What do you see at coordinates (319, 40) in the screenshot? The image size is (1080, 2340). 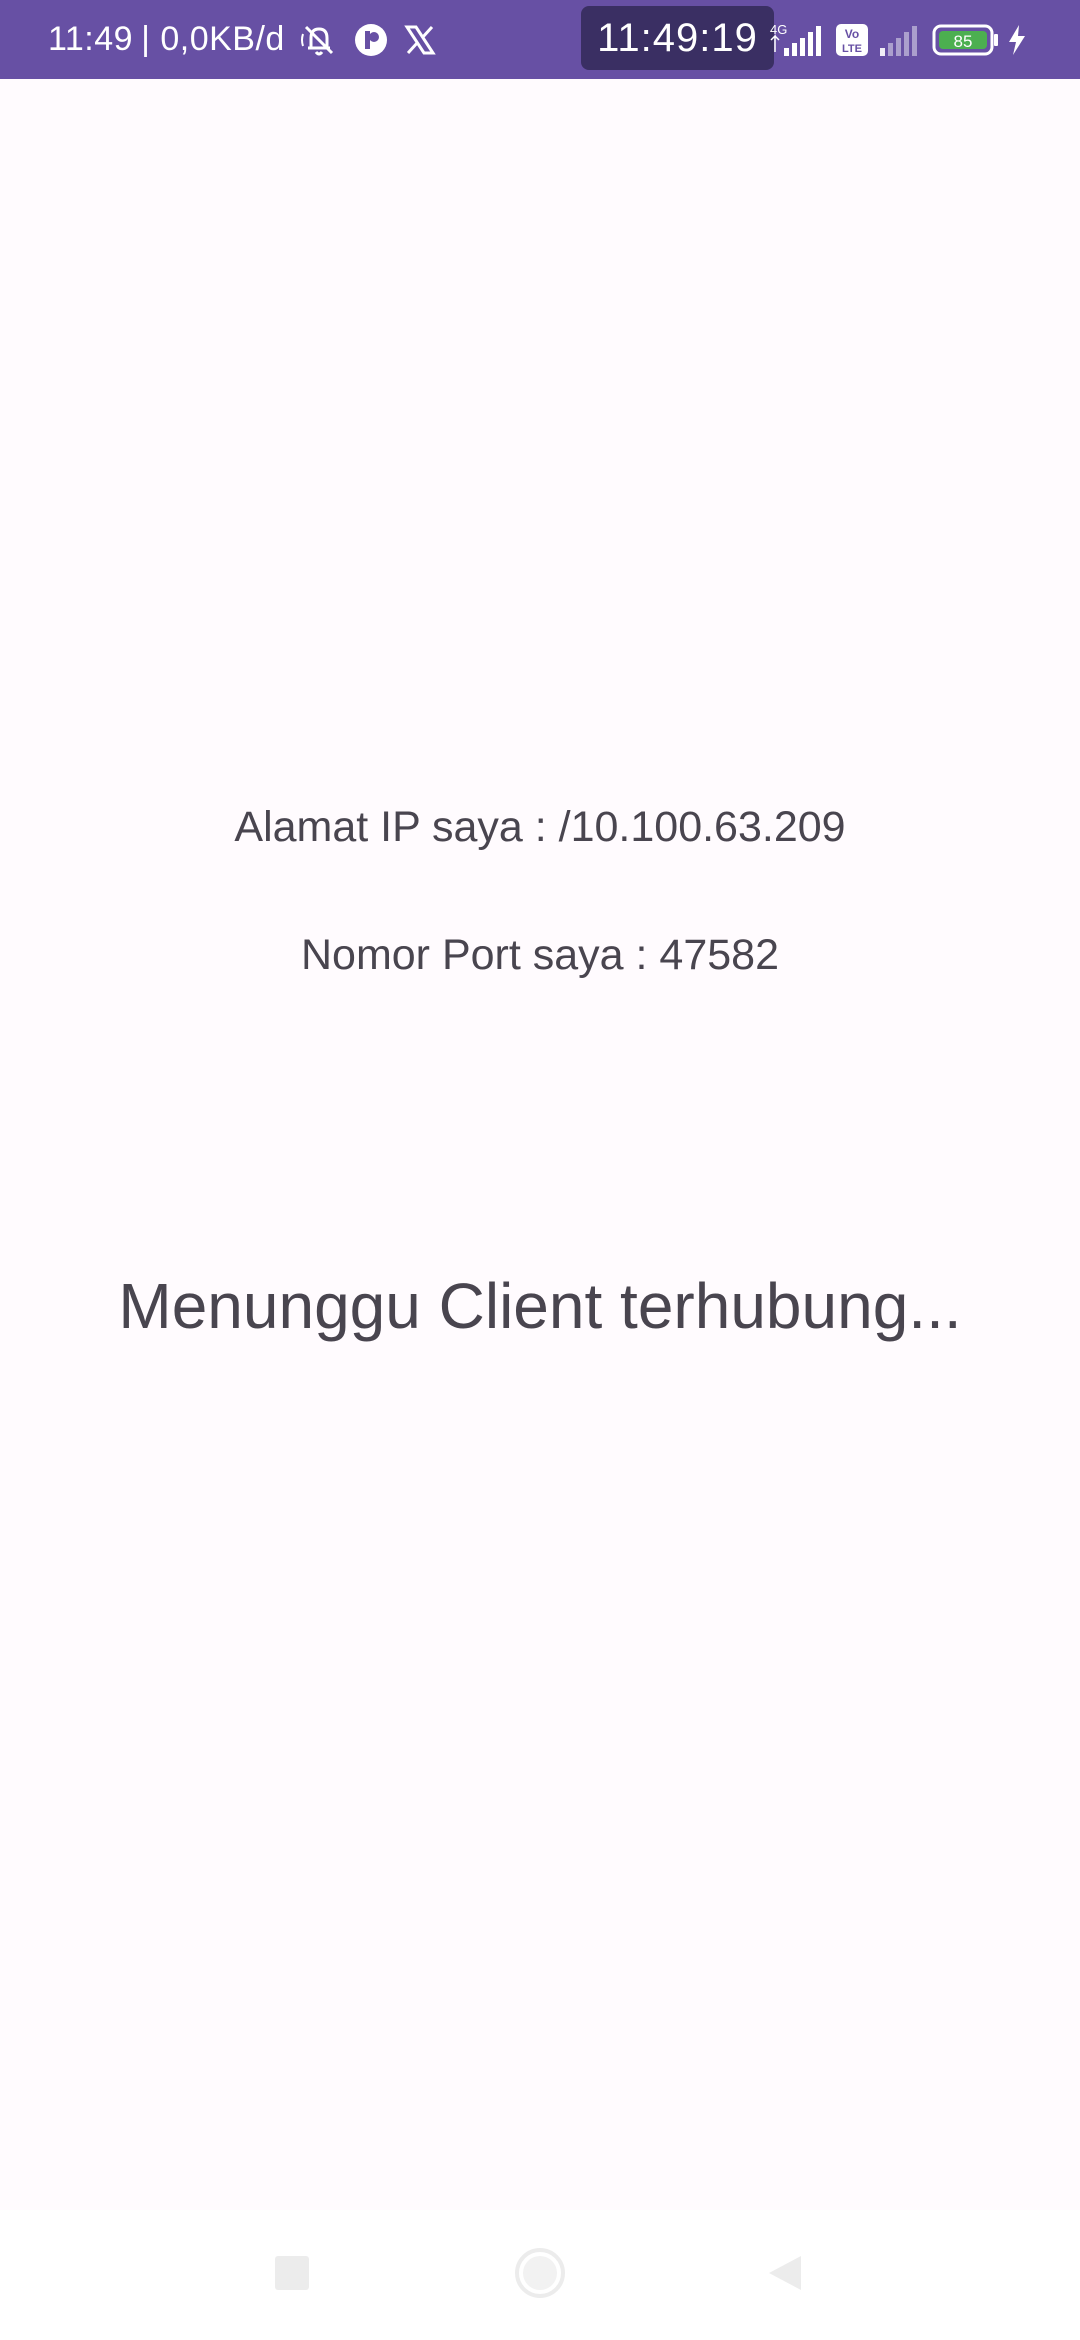 I see `muted-bell-icon` at bounding box center [319, 40].